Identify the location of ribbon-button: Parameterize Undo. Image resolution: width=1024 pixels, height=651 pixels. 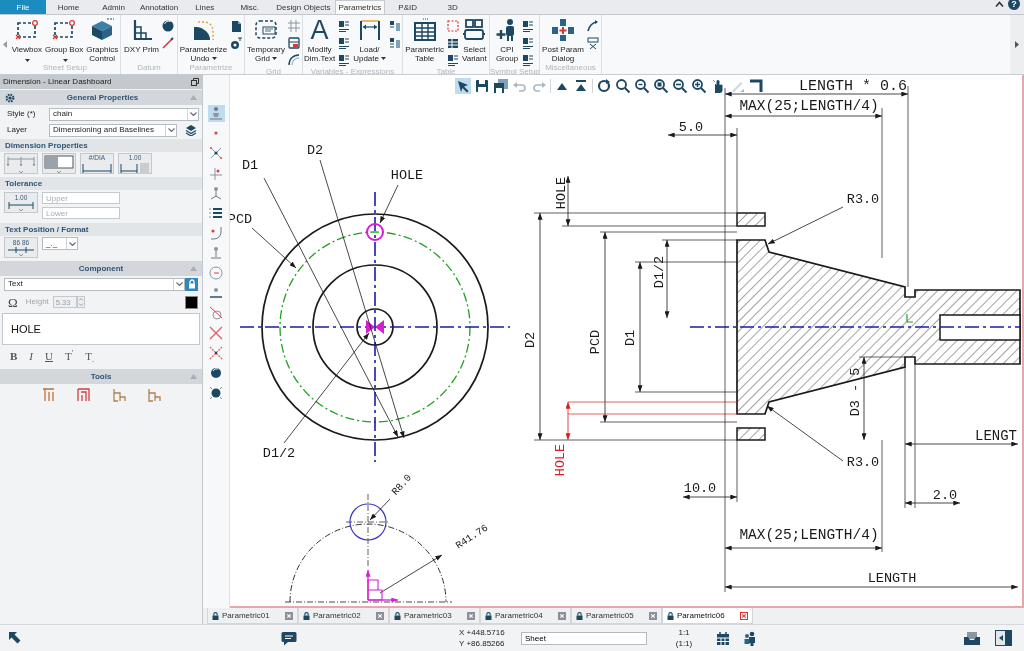
(203, 40).